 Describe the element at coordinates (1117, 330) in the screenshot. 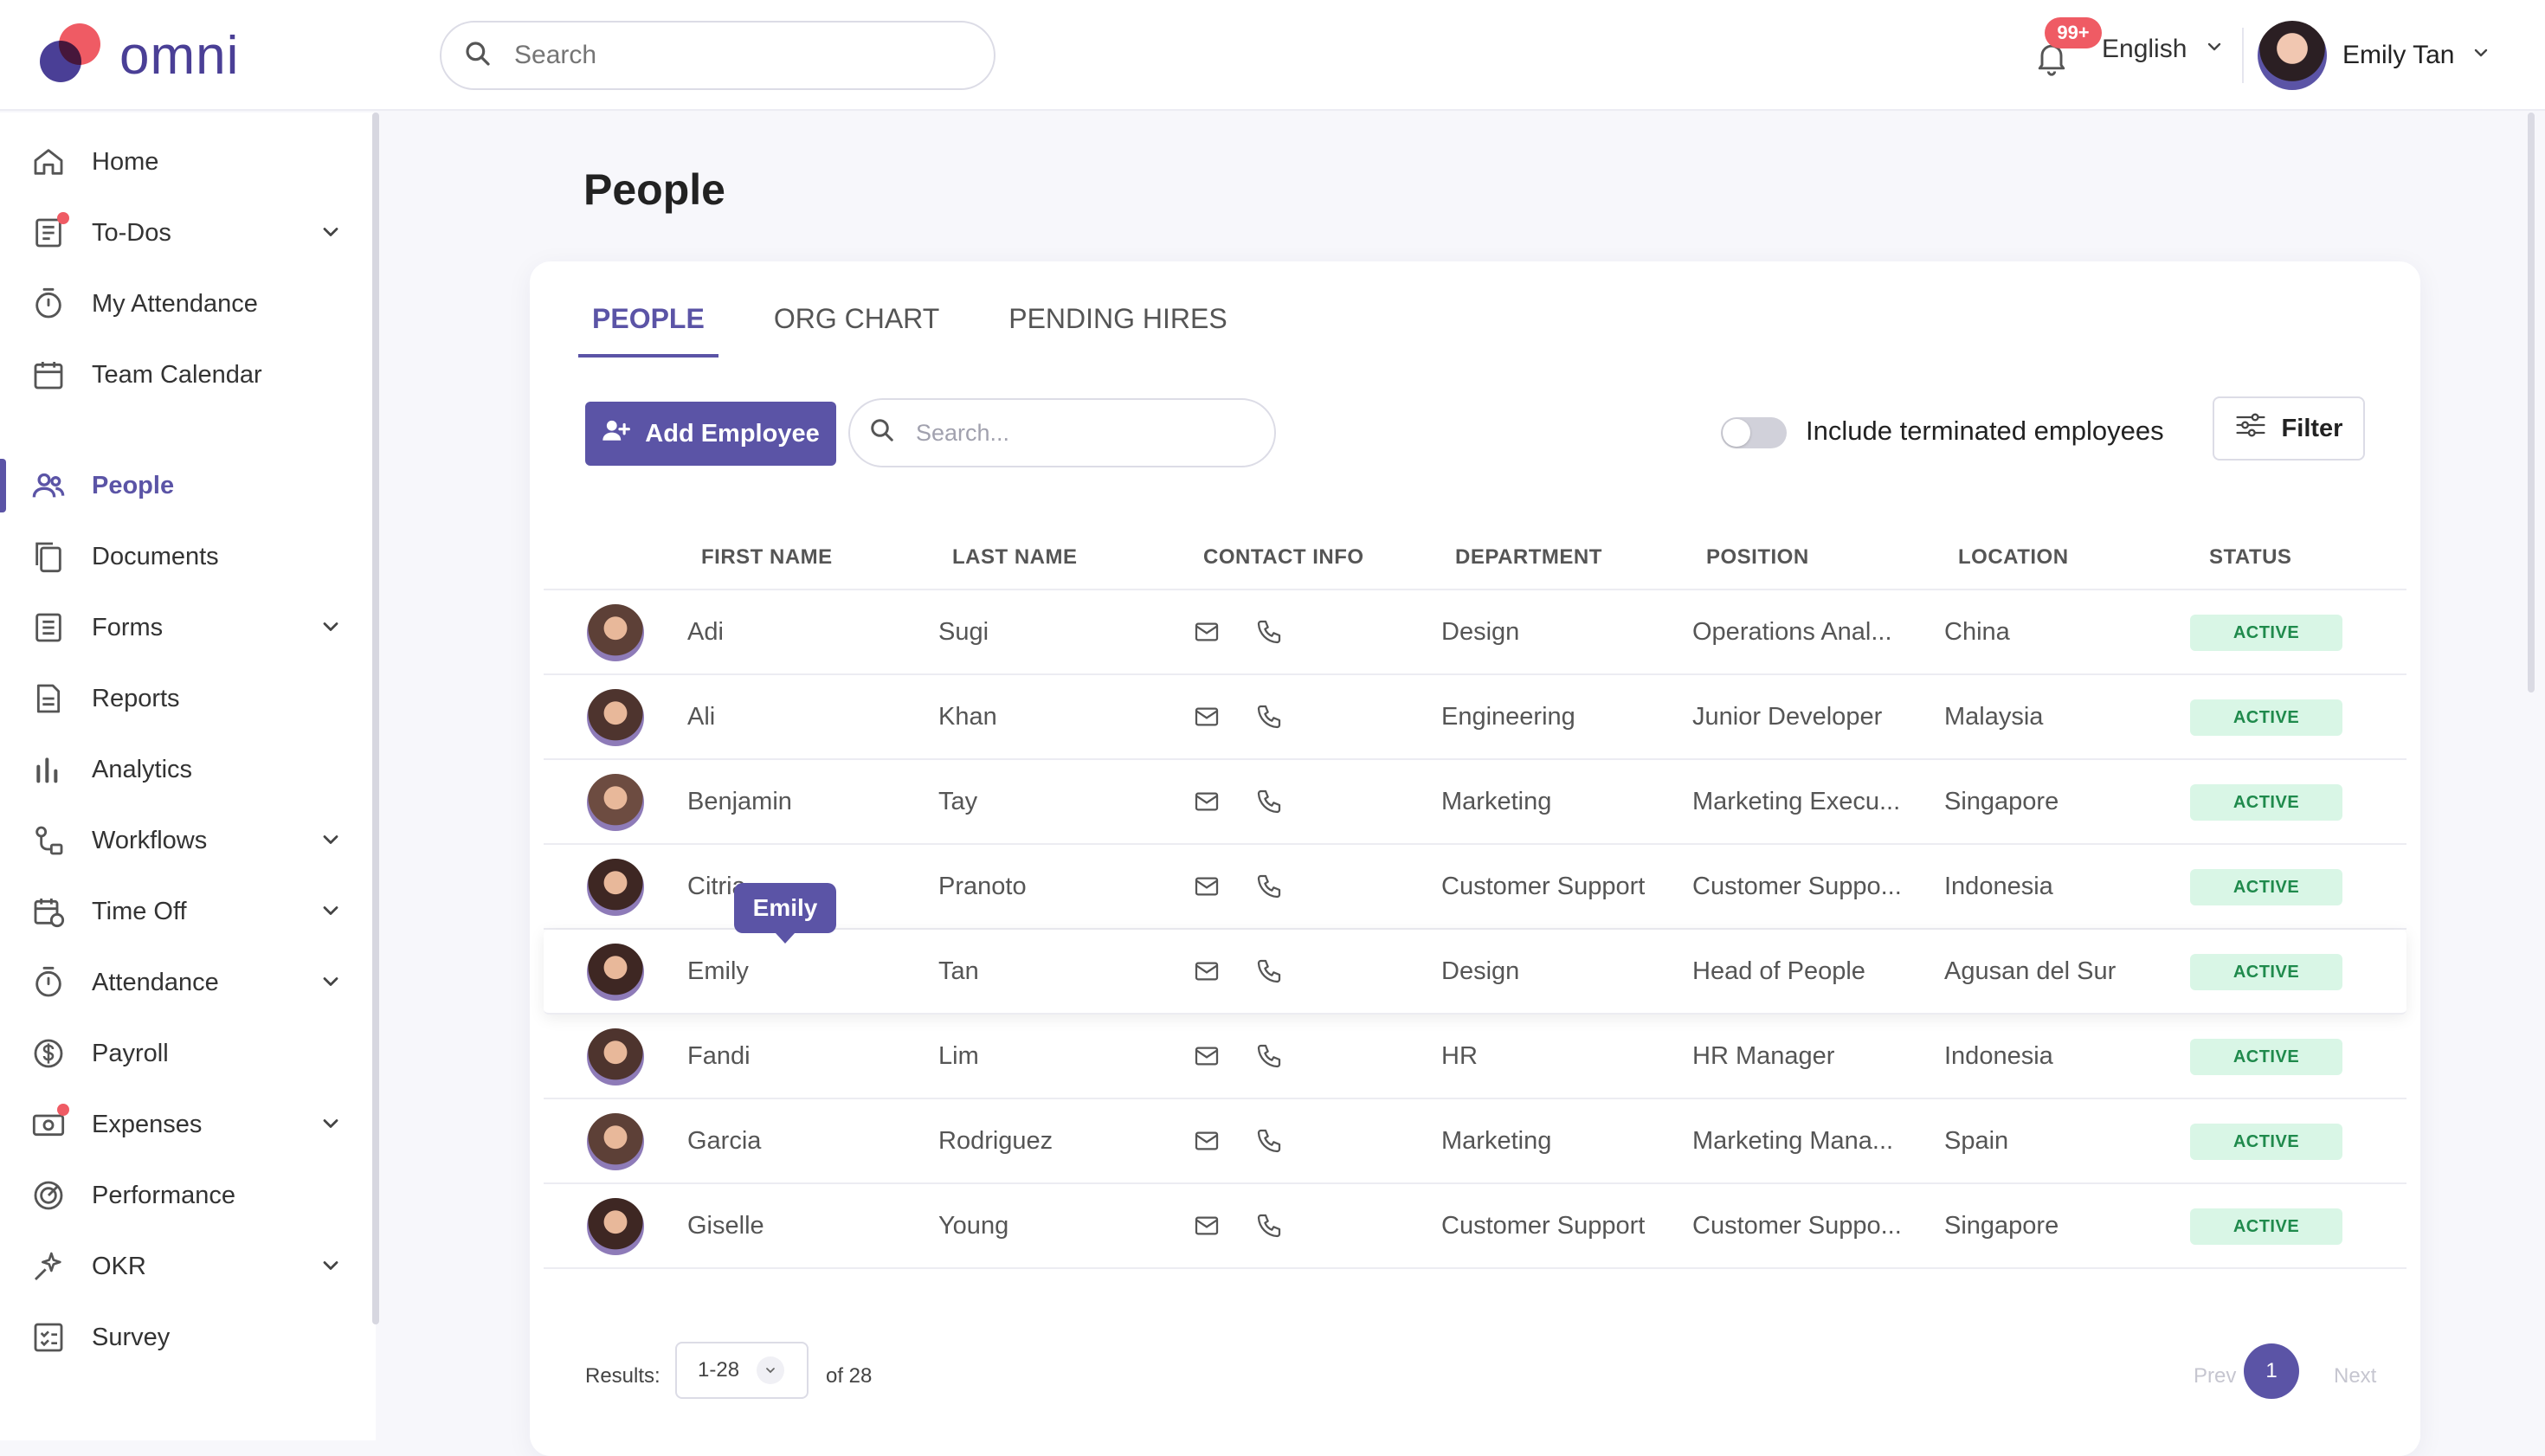

I see `tab-pending-hires: PENDING HIRES` at that location.